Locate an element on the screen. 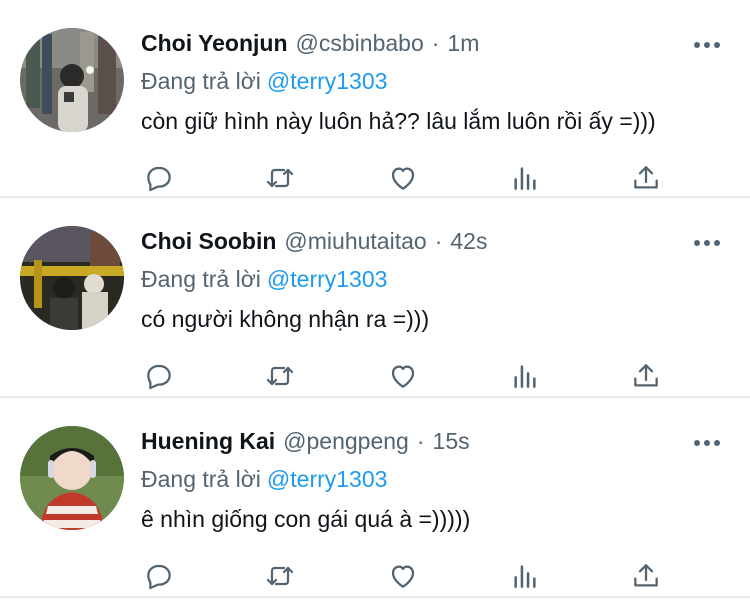 This screenshot has width=750, height=614. handle: @miuhutaitao is located at coordinates (355, 241).